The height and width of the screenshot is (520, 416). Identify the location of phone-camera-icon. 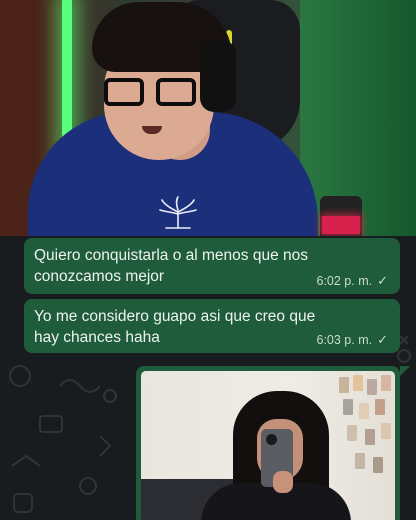
(271, 439).